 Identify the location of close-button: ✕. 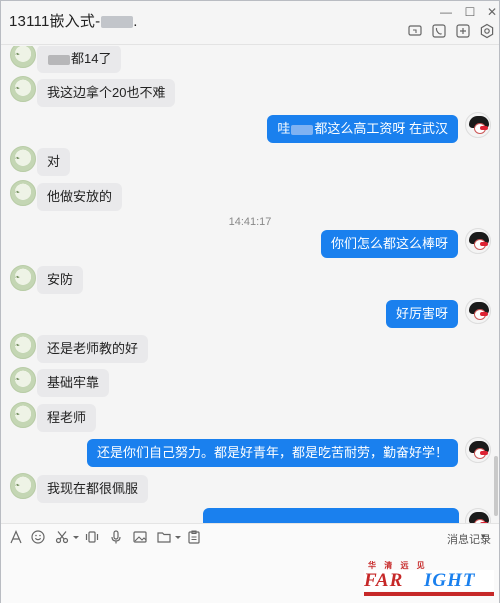
(492, 12).